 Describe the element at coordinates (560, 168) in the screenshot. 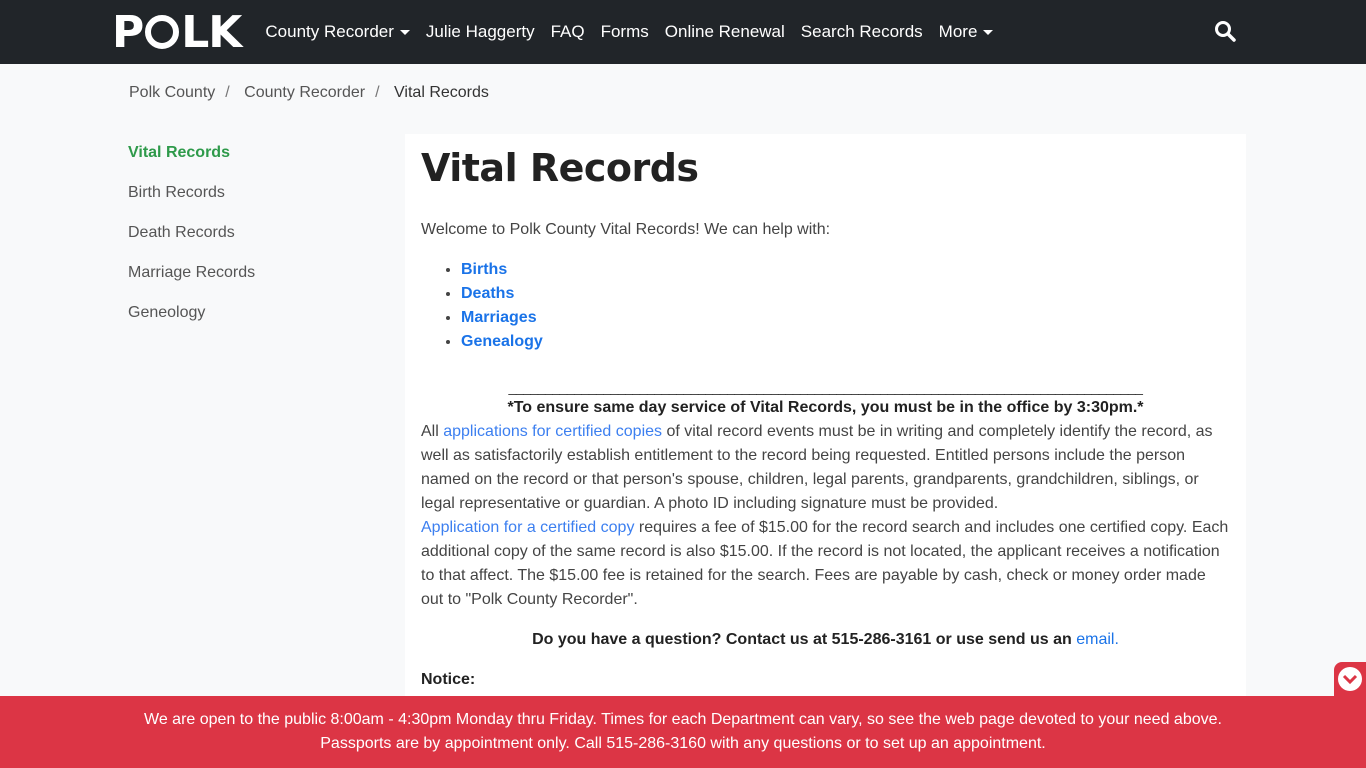

I see `page-title: Vital Records` at that location.